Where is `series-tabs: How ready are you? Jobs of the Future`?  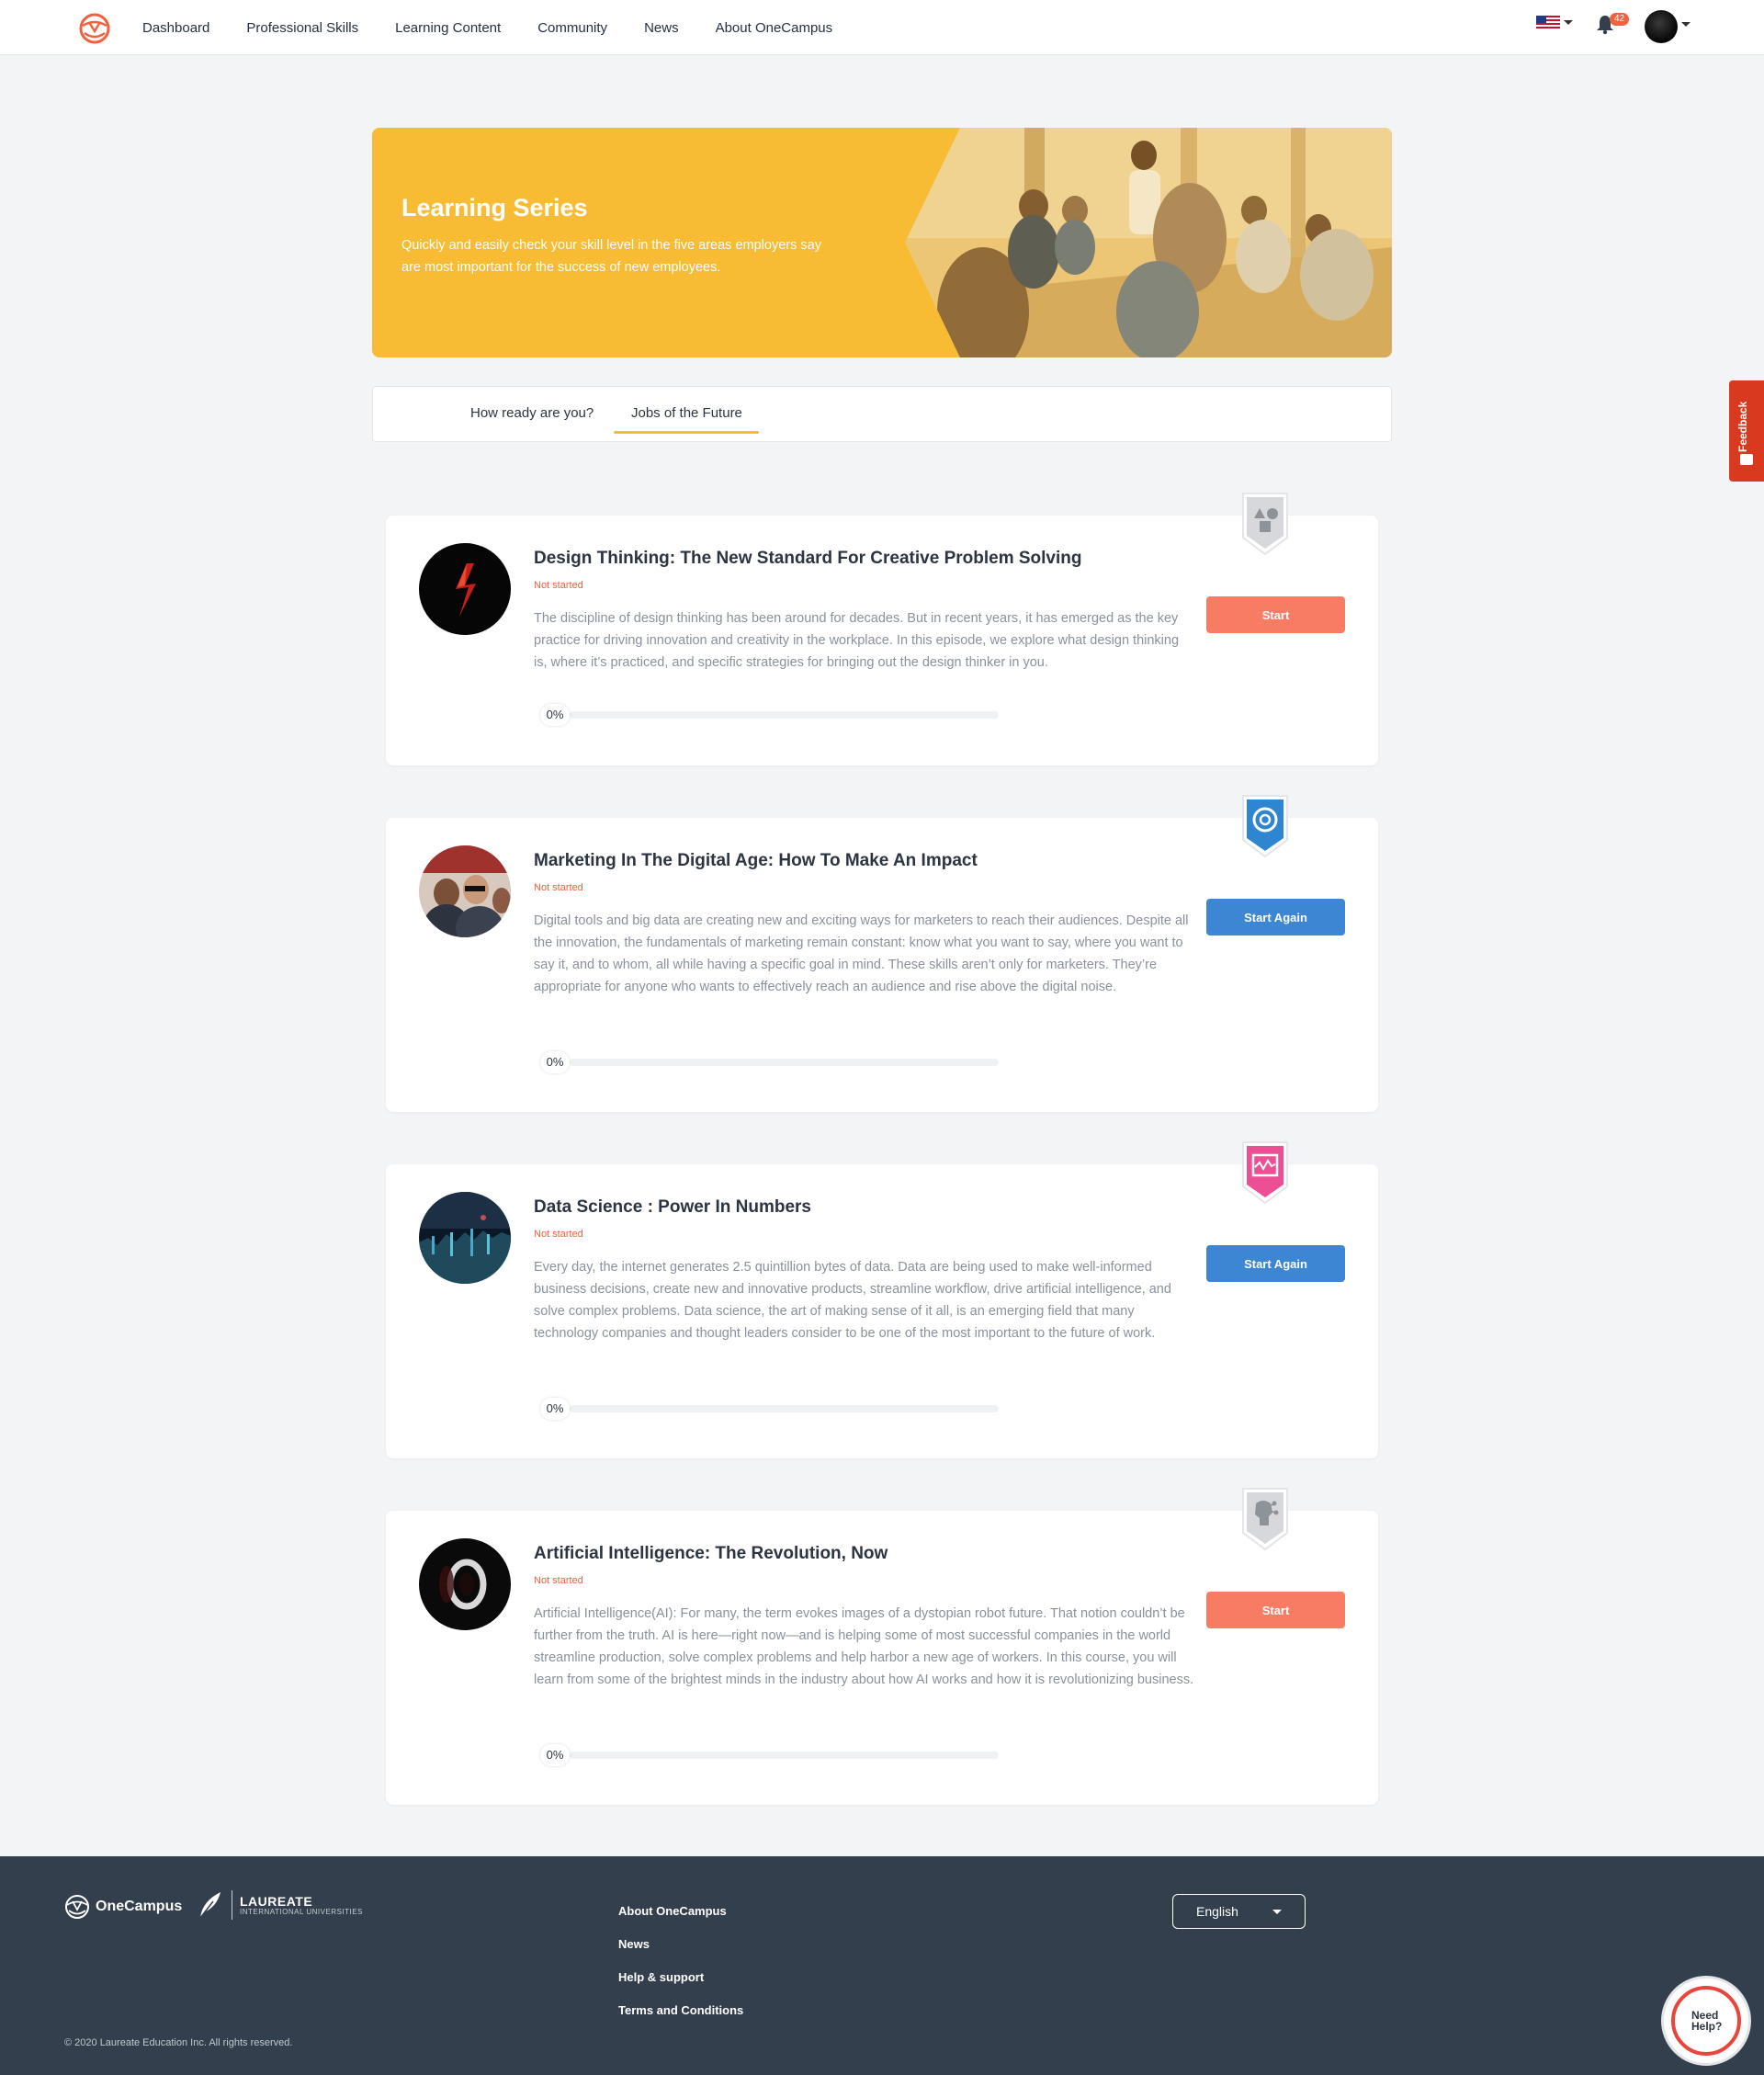 series-tabs: How ready are you? Jobs of the Future is located at coordinates (882, 414).